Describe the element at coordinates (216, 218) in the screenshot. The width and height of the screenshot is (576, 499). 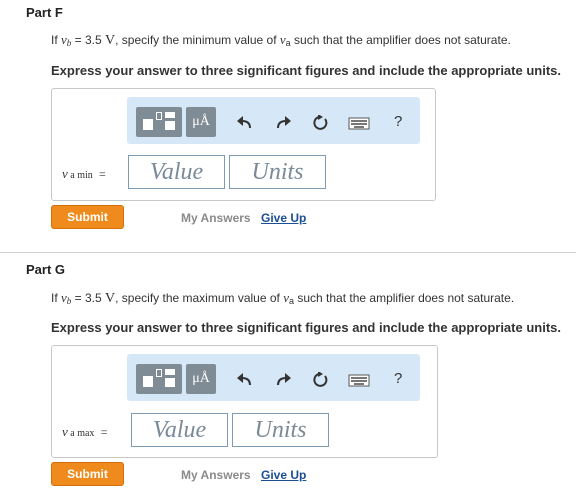
I see `part-f-my-answers-link: My Answers` at that location.